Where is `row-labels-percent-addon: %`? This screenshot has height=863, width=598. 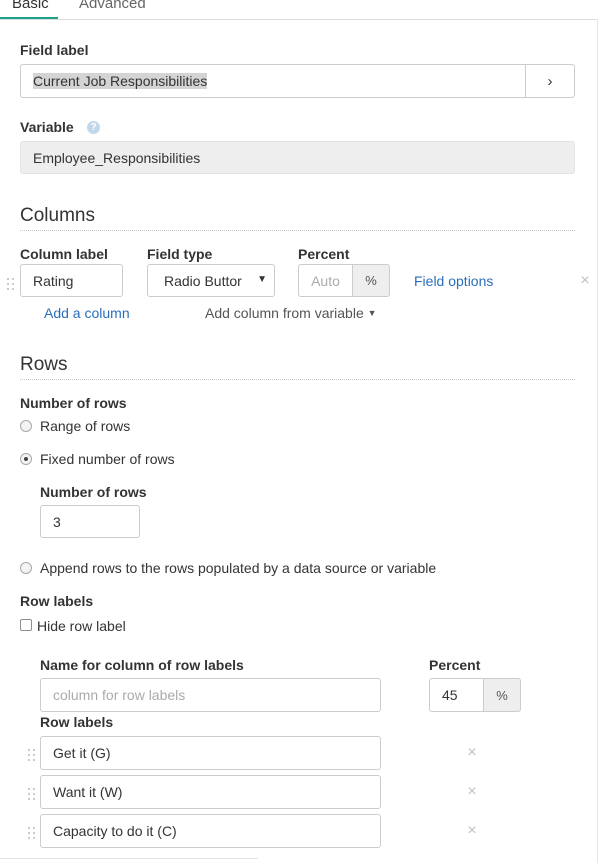
row-labels-percent-addon: % is located at coordinates (502, 695).